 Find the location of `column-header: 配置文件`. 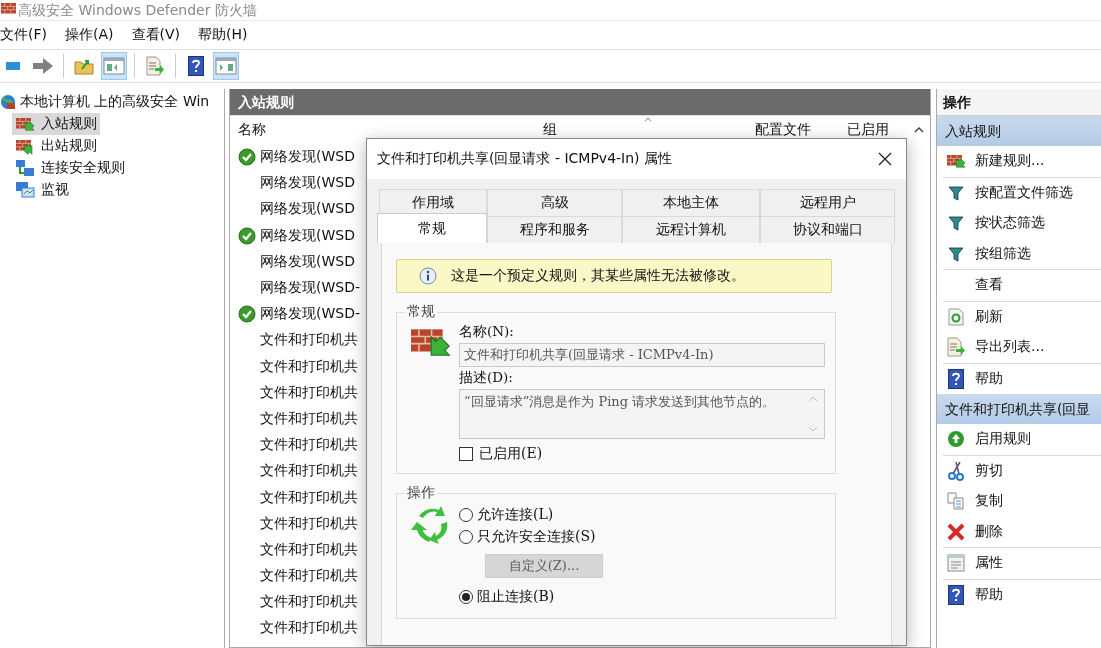

column-header: 配置文件 is located at coordinates (793, 130).